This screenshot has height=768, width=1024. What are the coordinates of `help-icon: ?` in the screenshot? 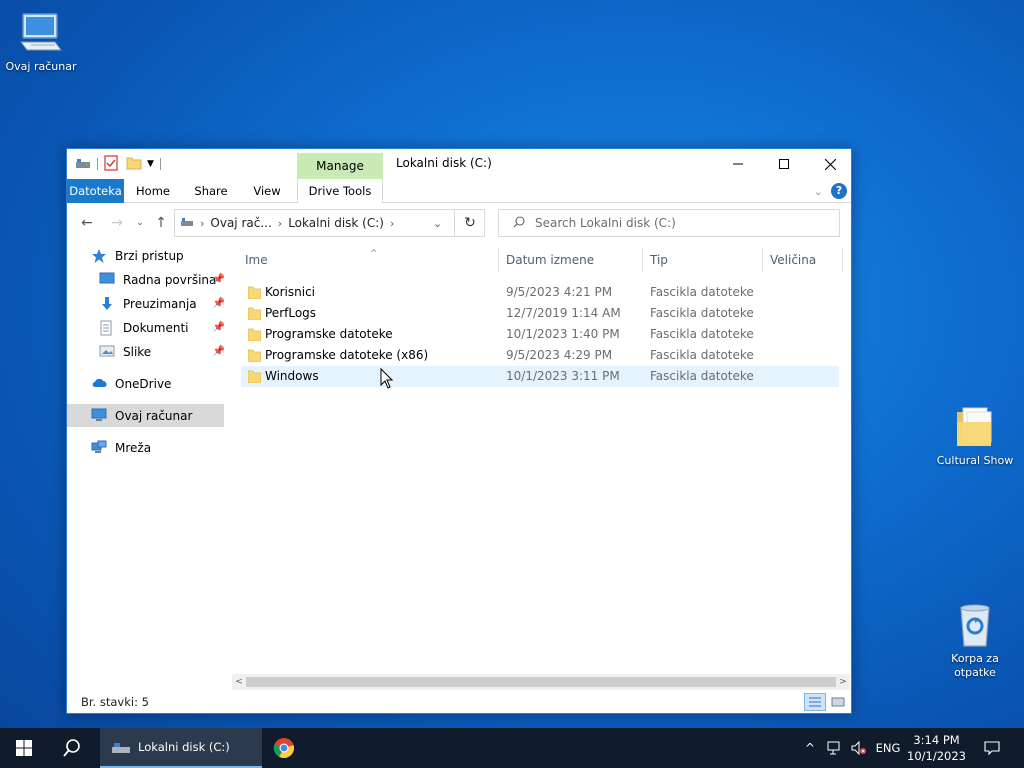 It's located at (839, 191).